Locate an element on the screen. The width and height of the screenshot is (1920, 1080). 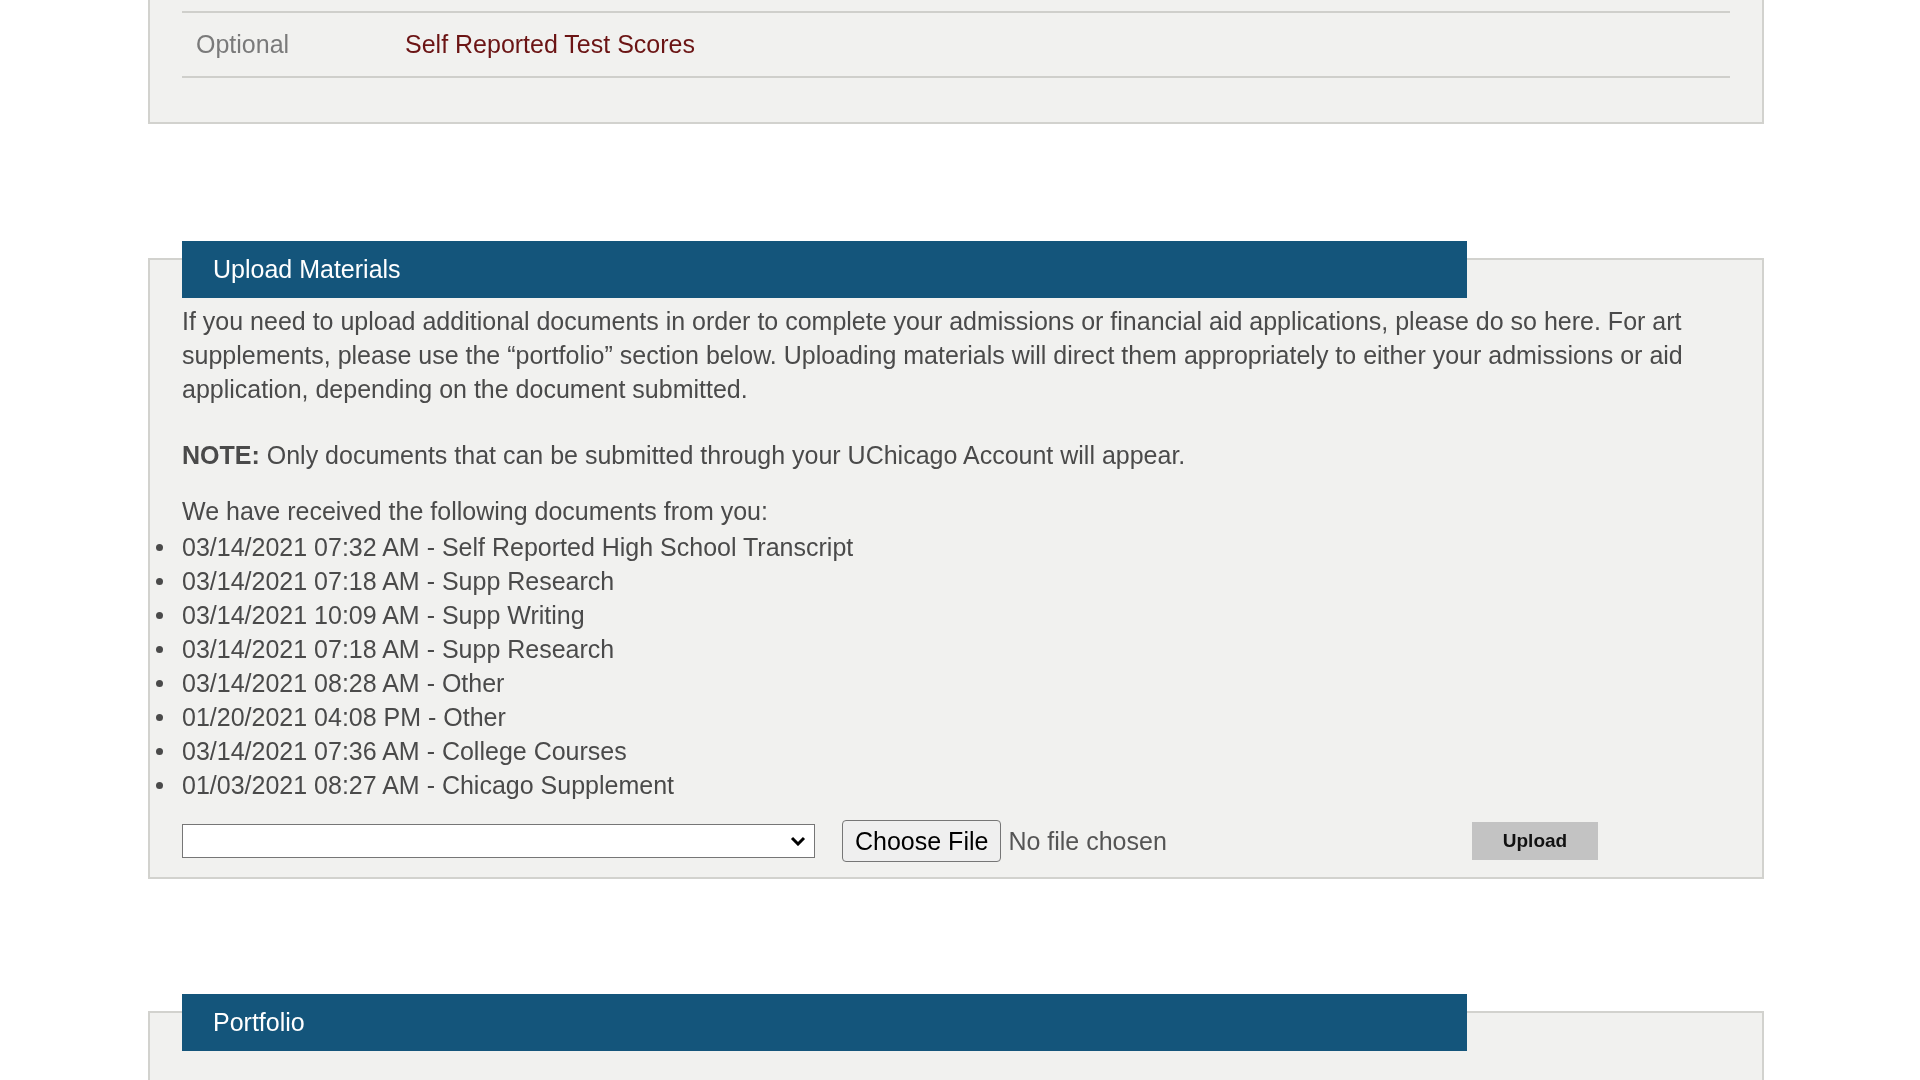
choose-file-button: Choose File is located at coordinates (922, 841).